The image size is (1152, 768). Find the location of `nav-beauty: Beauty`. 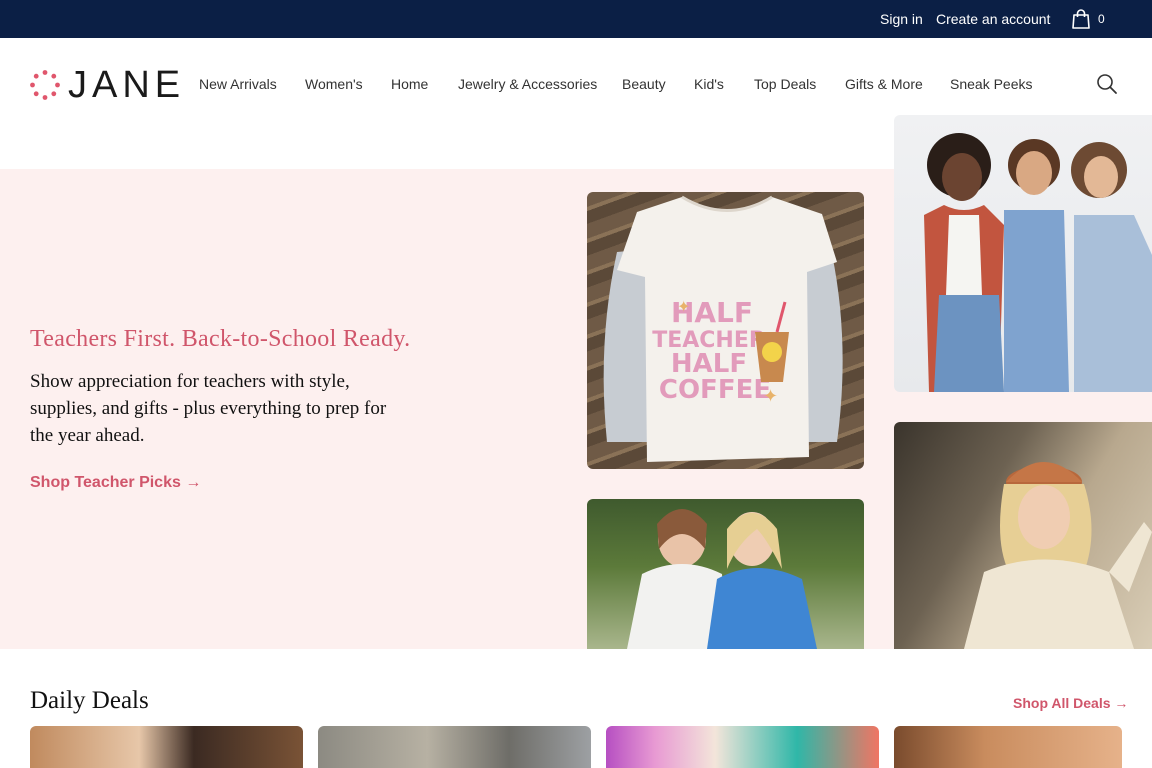

nav-beauty: Beauty is located at coordinates (644, 84).